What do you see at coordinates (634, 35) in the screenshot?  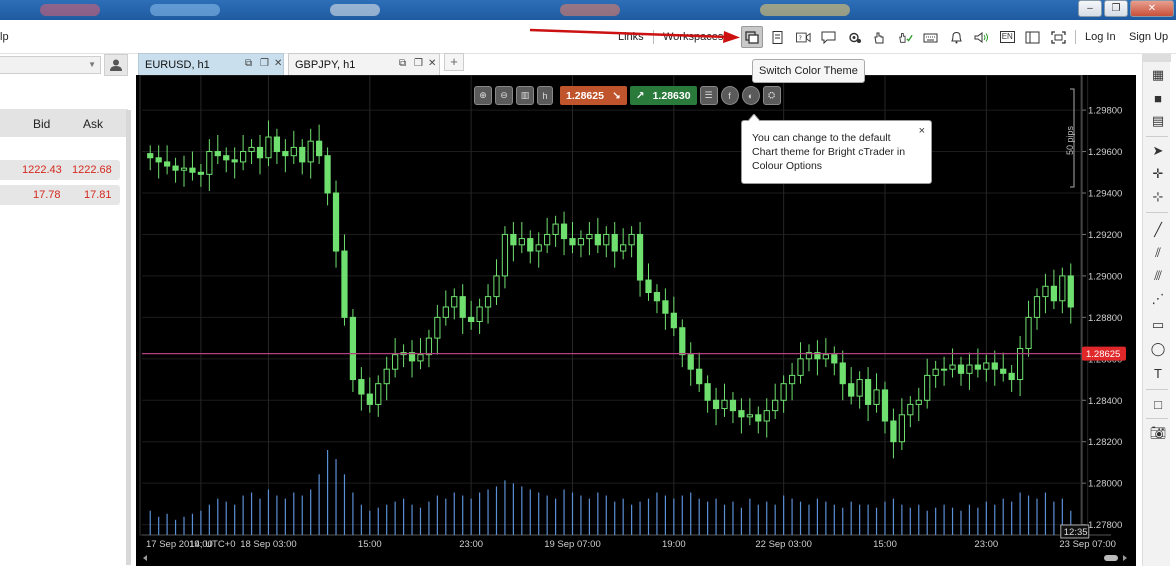 I see `annotation-arrow` at bounding box center [634, 35].